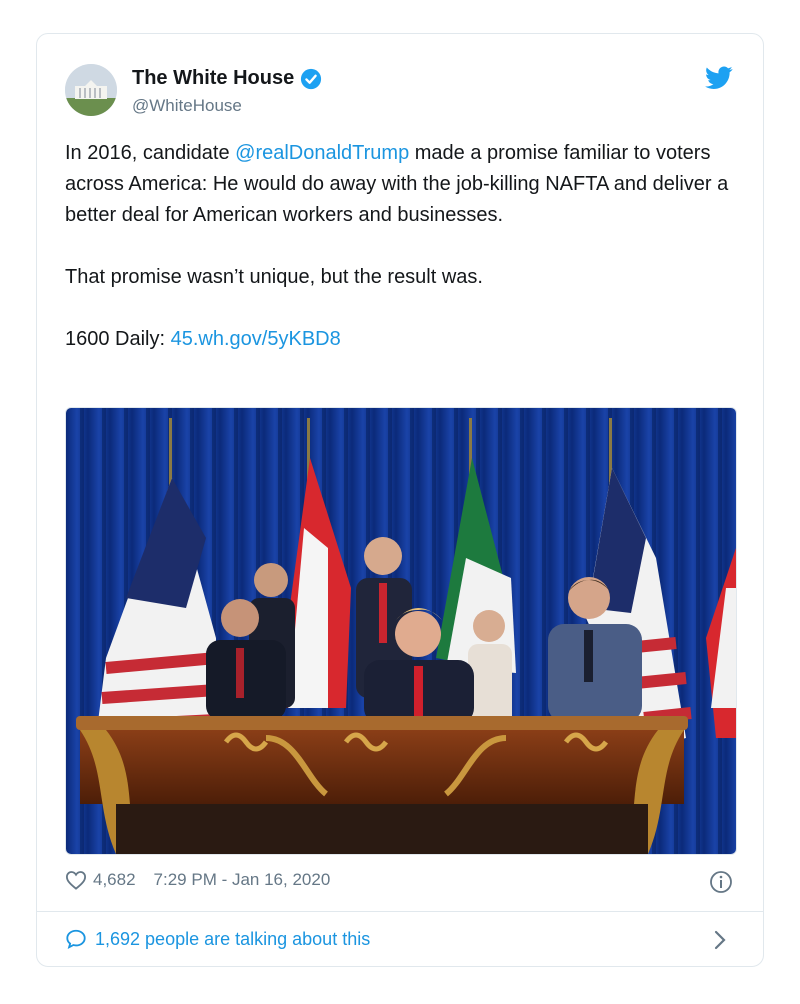 The height and width of the screenshot is (1004, 800). What do you see at coordinates (118, 339) in the screenshot?
I see `tweet-text-part: 1600 Daily:` at bounding box center [118, 339].